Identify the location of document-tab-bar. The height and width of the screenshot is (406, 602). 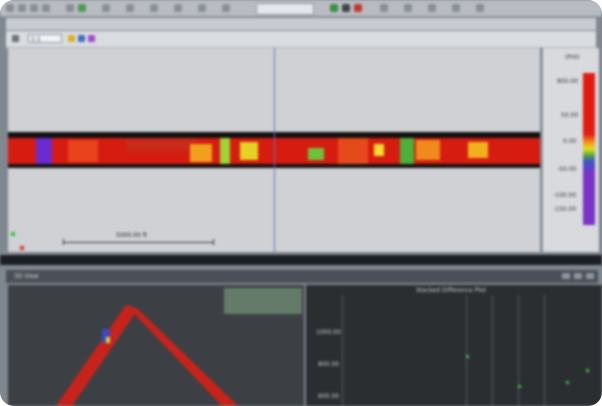
(301, 24).